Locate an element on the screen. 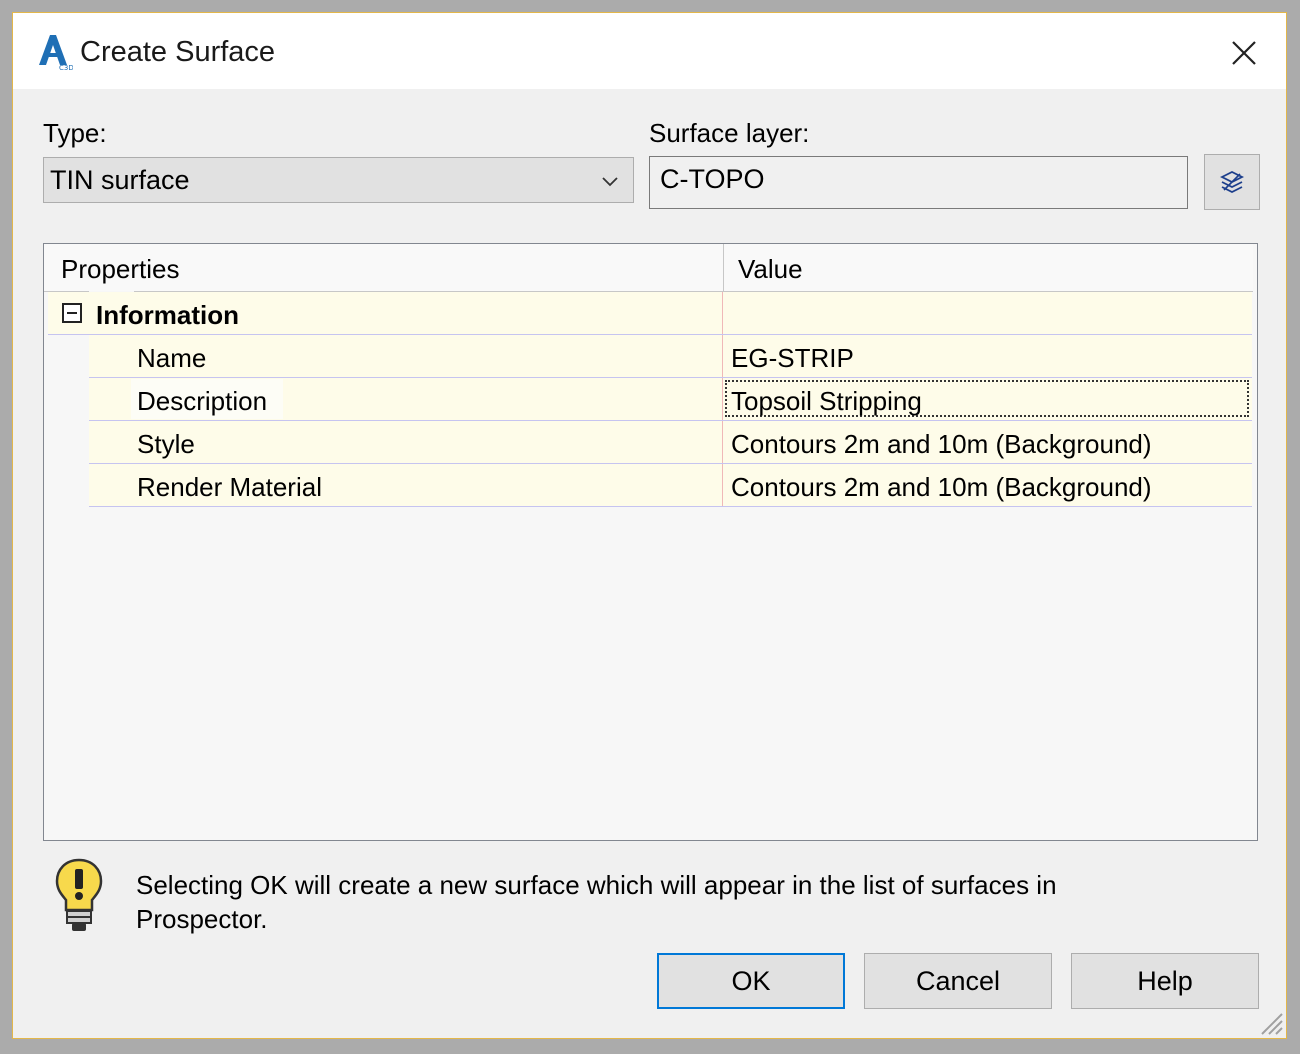 The height and width of the screenshot is (1054, 1300). table-row: Style Contours 2m and 10m (Background) is located at coordinates (670, 442).